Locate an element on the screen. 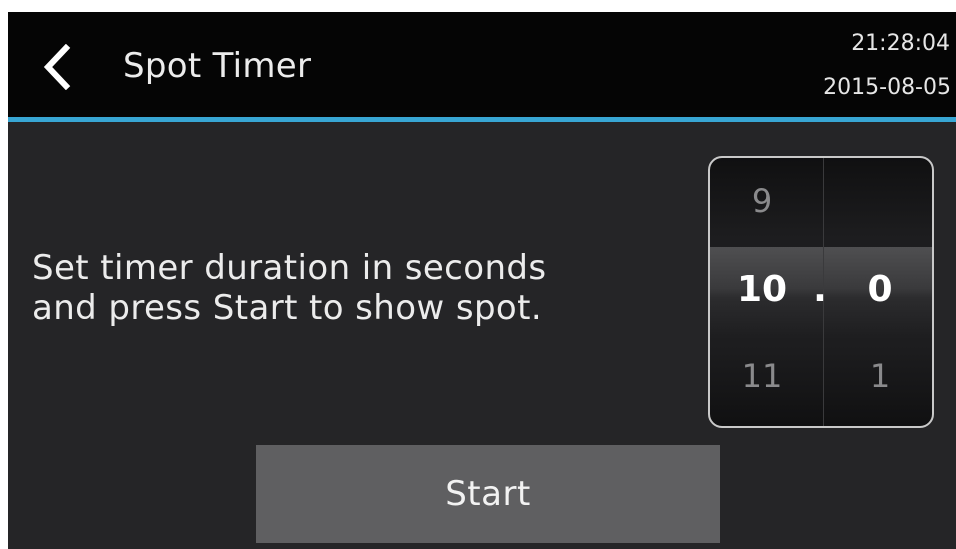 Image resolution: width=956 pixels, height=549 pixels. chevron-left-icon is located at coordinates (57, 67).